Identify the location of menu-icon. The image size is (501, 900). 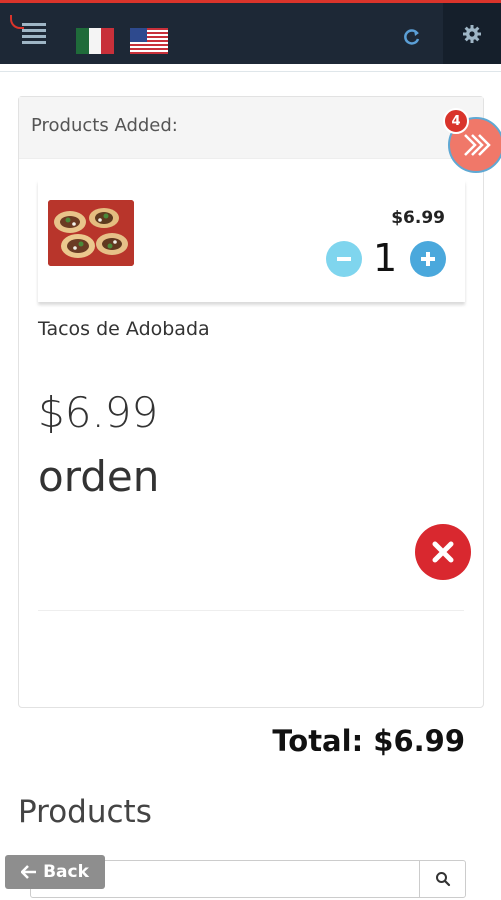
(34, 24).